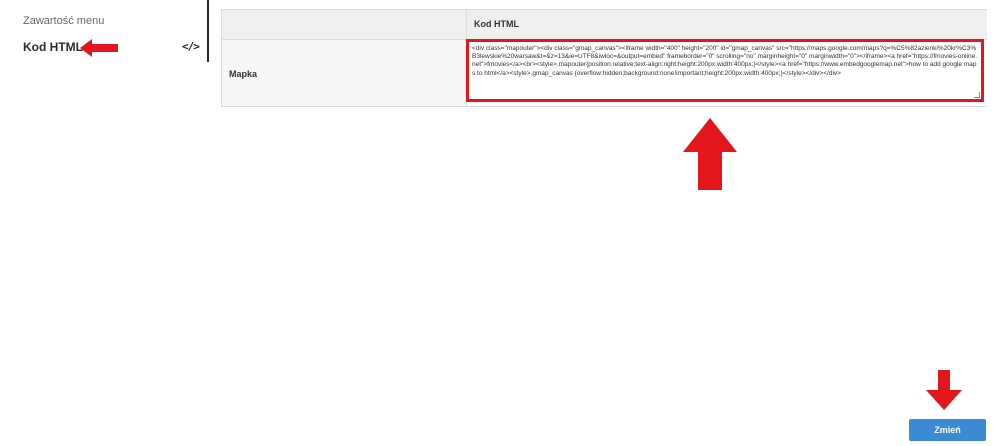 This screenshot has width=1000, height=446. Describe the element at coordinates (53, 47) in the screenshot. I see `sidebar-item-label: Kod HTML` at that location.